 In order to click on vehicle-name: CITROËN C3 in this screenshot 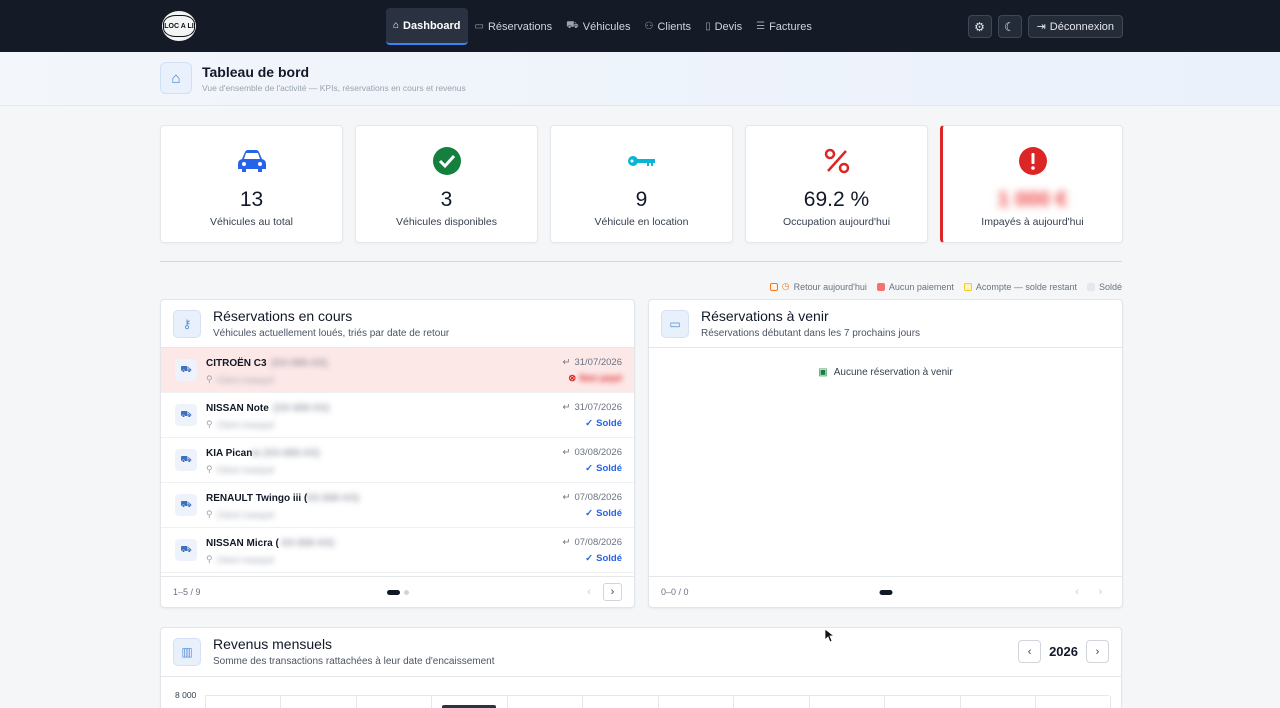, I will do `click(236, 363)`.